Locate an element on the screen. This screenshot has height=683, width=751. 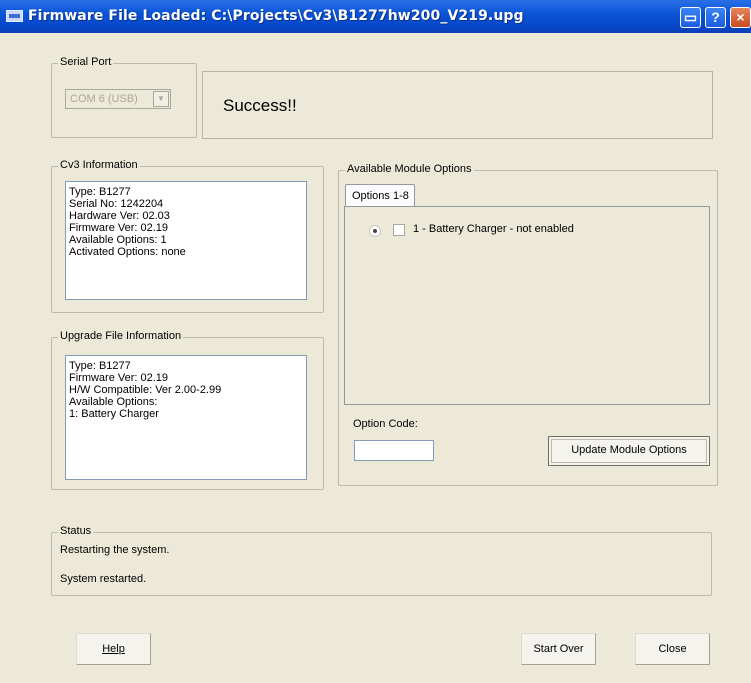
list-item: Available Options: 1 is located at coordinates (118, 240).